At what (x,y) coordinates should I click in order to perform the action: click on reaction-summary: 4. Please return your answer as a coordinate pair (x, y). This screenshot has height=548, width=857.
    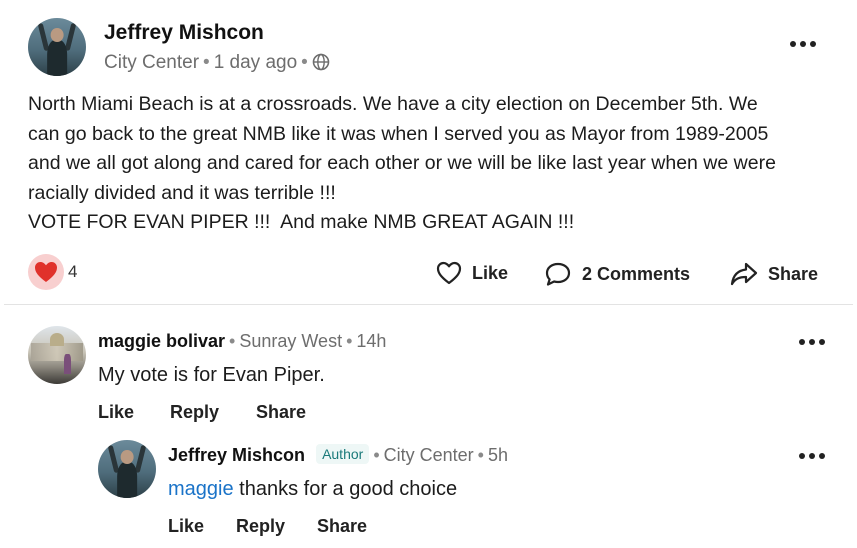
    Looking at the image, I should click on (52, 272).